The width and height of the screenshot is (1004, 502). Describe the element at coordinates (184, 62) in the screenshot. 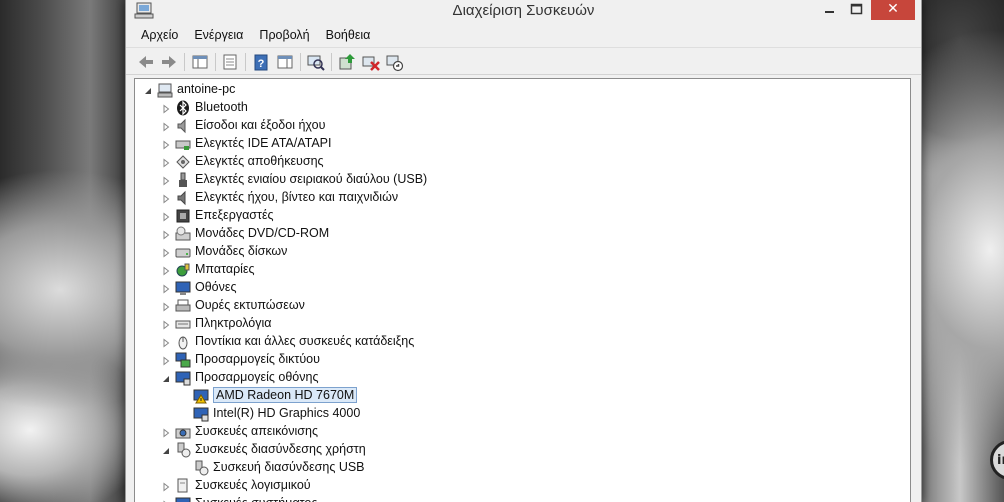

I see `toolbar-separator` at that location.